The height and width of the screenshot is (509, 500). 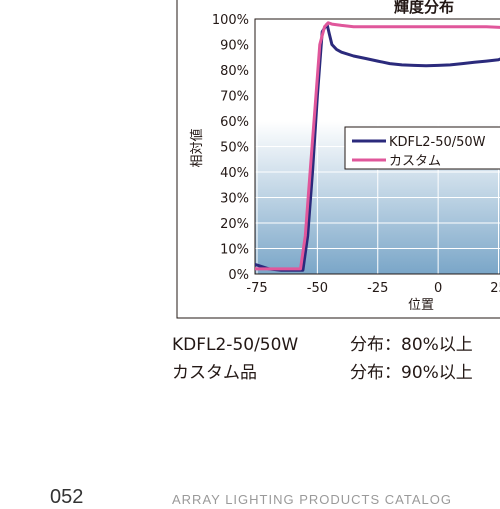 I want to click on y-tick-label: 10%, so click(x=234, y=250).